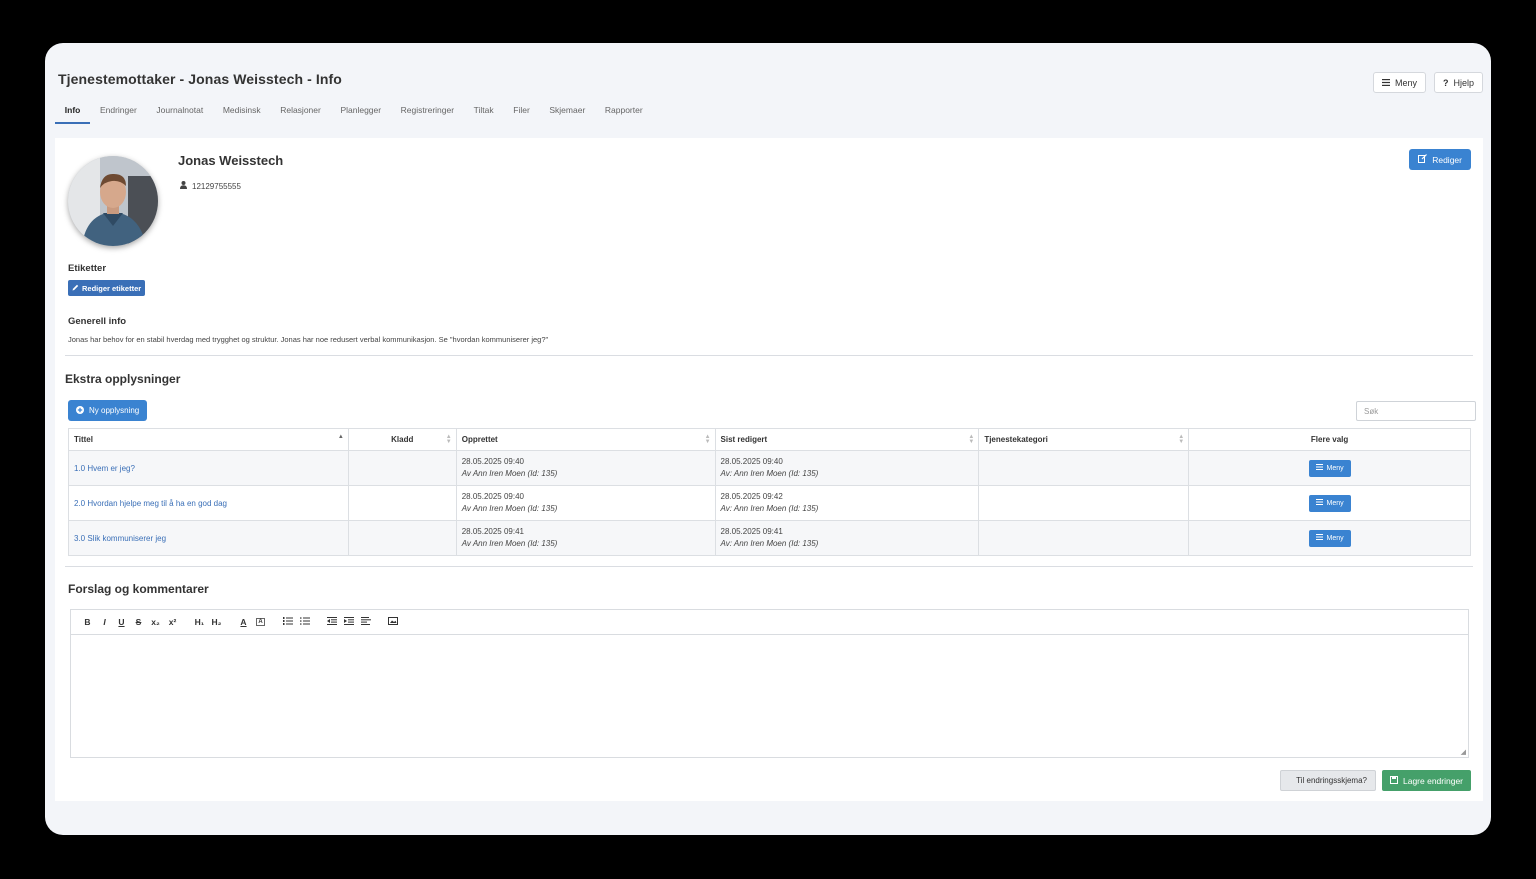 The width and height of the screenshot is (1536, 879). Describe the element at coordinates (521, 112) in the screenshot. I see `tab-filer: Filer` at that location.